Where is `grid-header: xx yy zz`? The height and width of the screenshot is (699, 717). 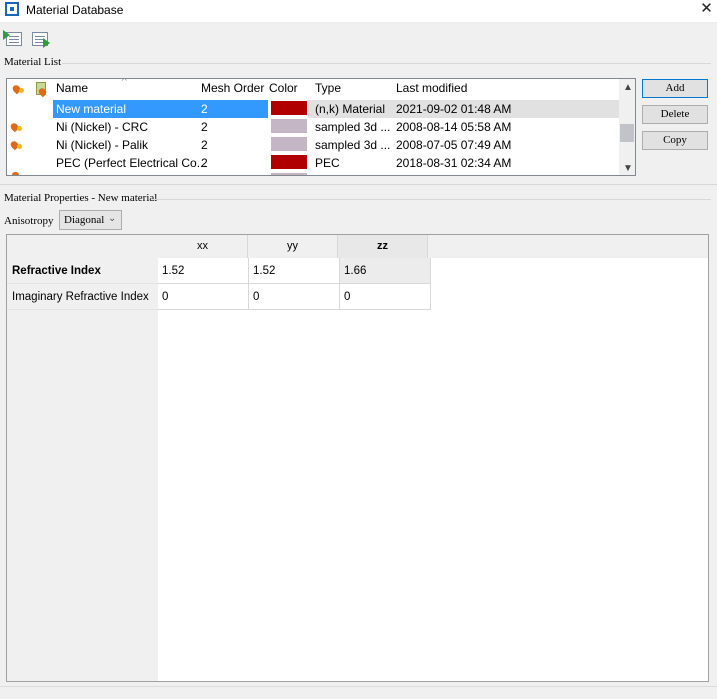 grid-header: xx yy zz is located at coordinates (357, 246).